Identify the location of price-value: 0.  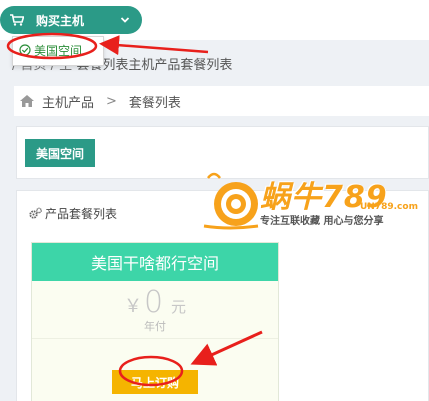
(153, 302).